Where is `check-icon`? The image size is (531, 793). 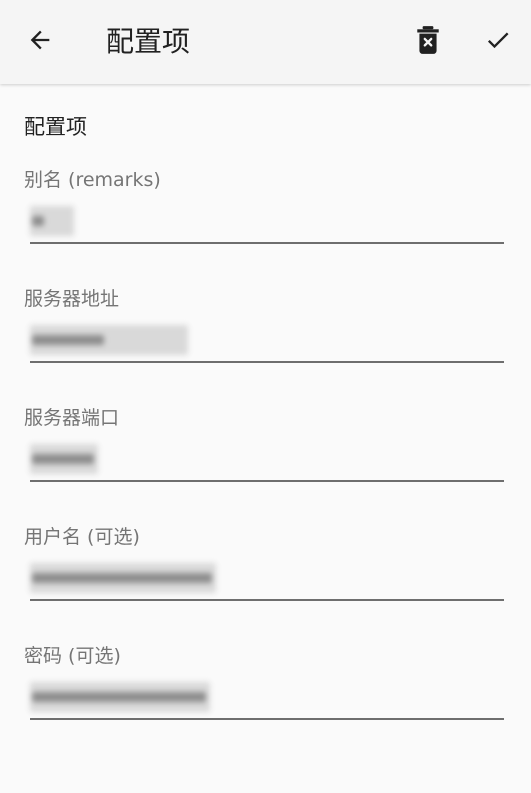
check-icon is located at coordinates (498, 42).